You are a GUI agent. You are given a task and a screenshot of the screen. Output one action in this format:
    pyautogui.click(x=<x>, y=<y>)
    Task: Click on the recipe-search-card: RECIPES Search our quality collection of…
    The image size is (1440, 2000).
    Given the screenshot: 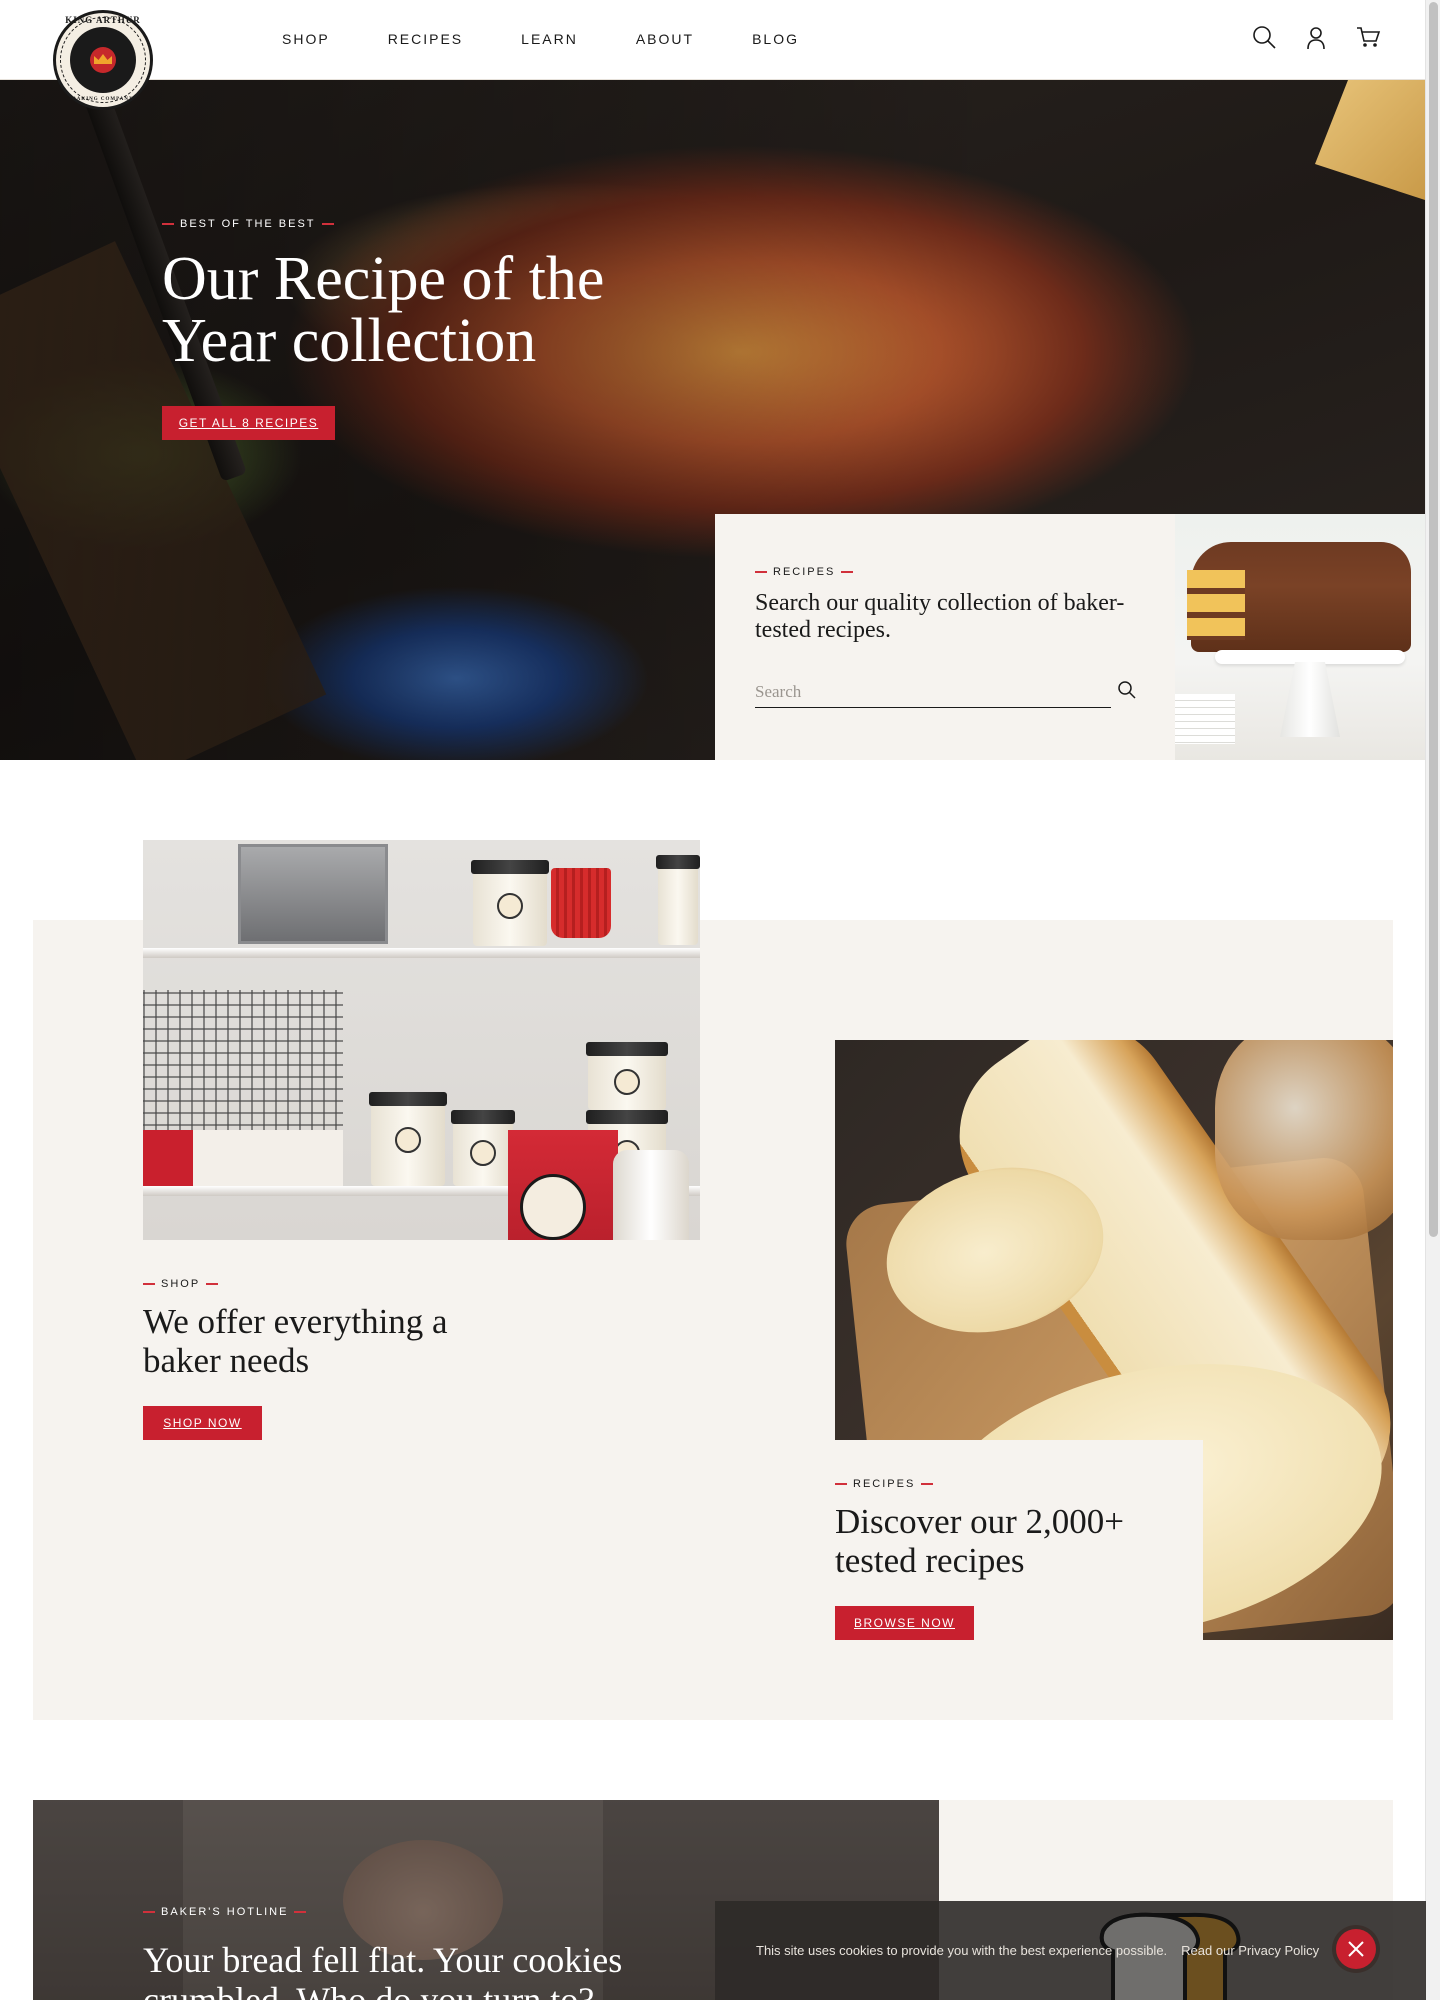 What is the action you would take?
    pyautogui.click(x=945, y=637)
    